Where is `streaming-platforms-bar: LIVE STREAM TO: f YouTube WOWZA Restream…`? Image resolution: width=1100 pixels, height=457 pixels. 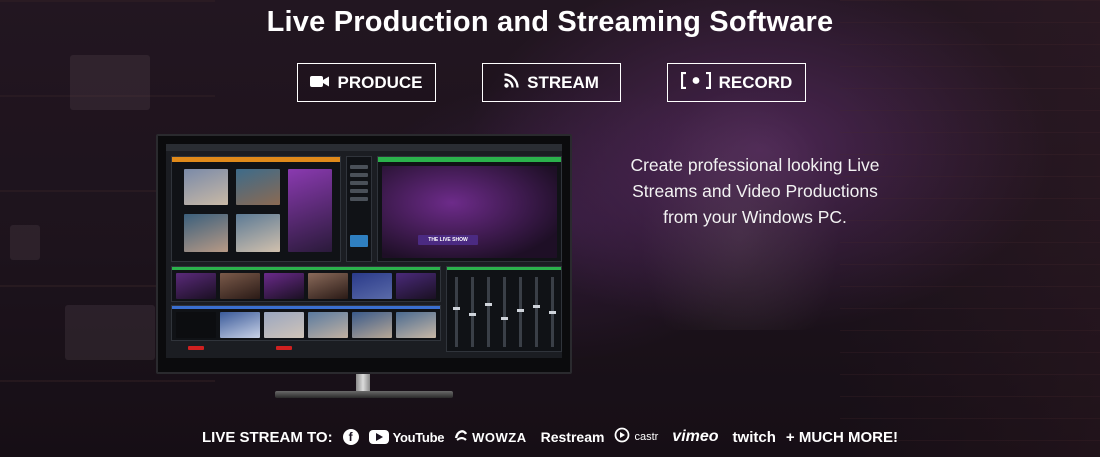 streaming-platforms-bar: LIVE STREAM TO: f YouTube WOWZA Restream… is located at coordinates (550, 437).